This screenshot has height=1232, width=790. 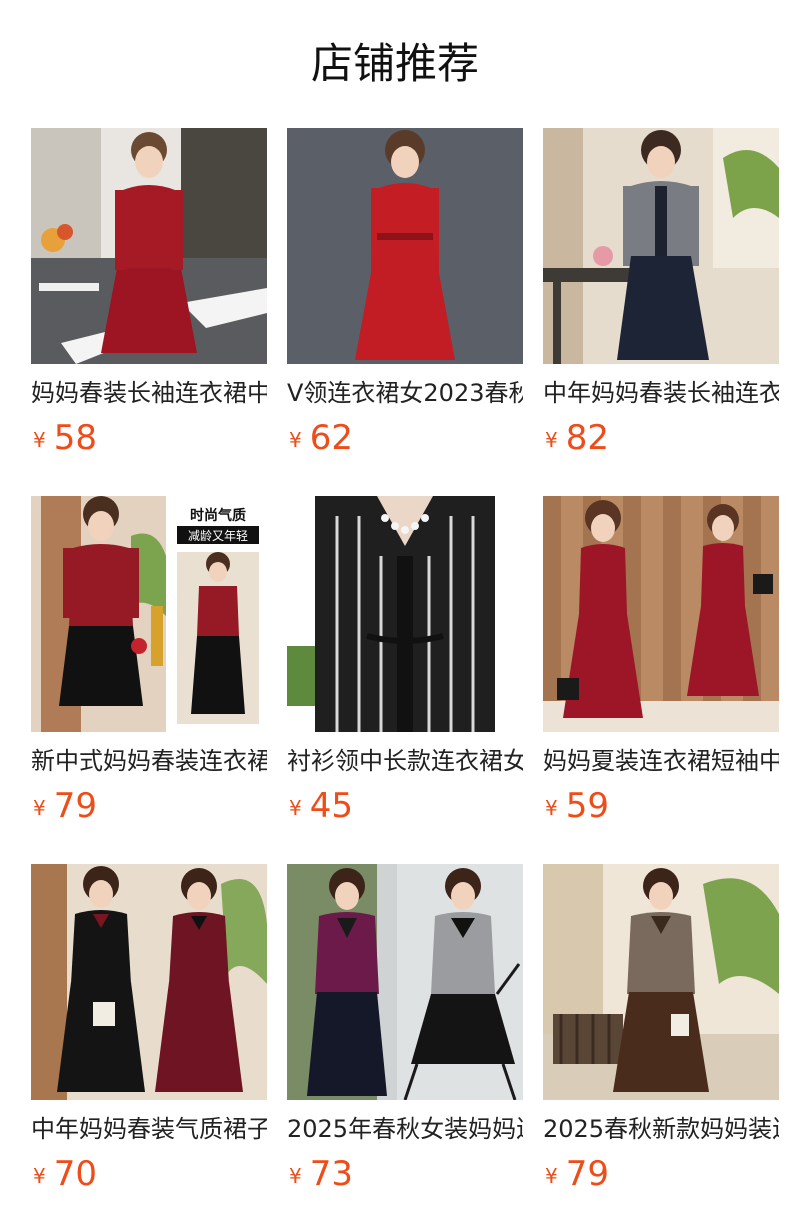 What do you see at coordinates (394, 63) in the screenshot?
I see `section-title: 店铺推荐` at bounding box center [394, 63].